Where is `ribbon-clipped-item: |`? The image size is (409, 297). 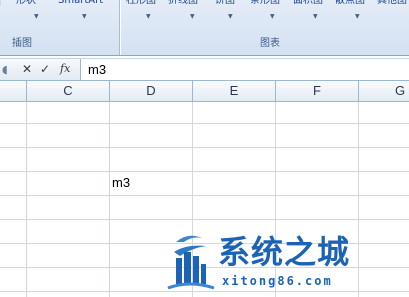
ribbon-clipped-item: | is located at coordinates (2, 4).